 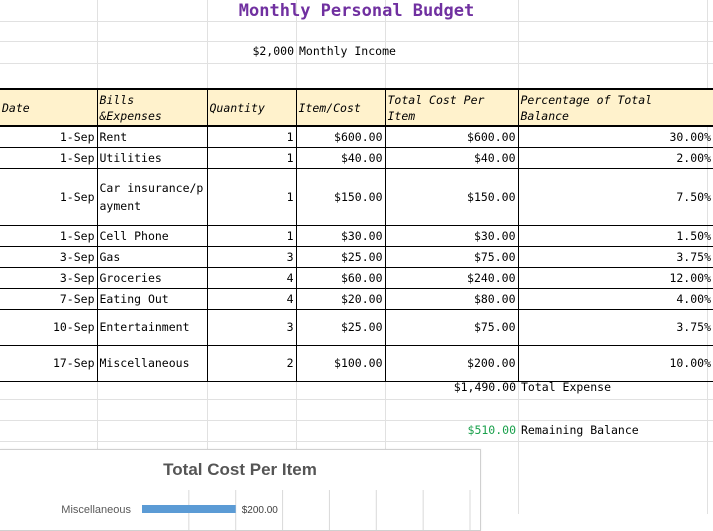 I want to click on cell-date: 7-Sep, so click(x=49, y=298).